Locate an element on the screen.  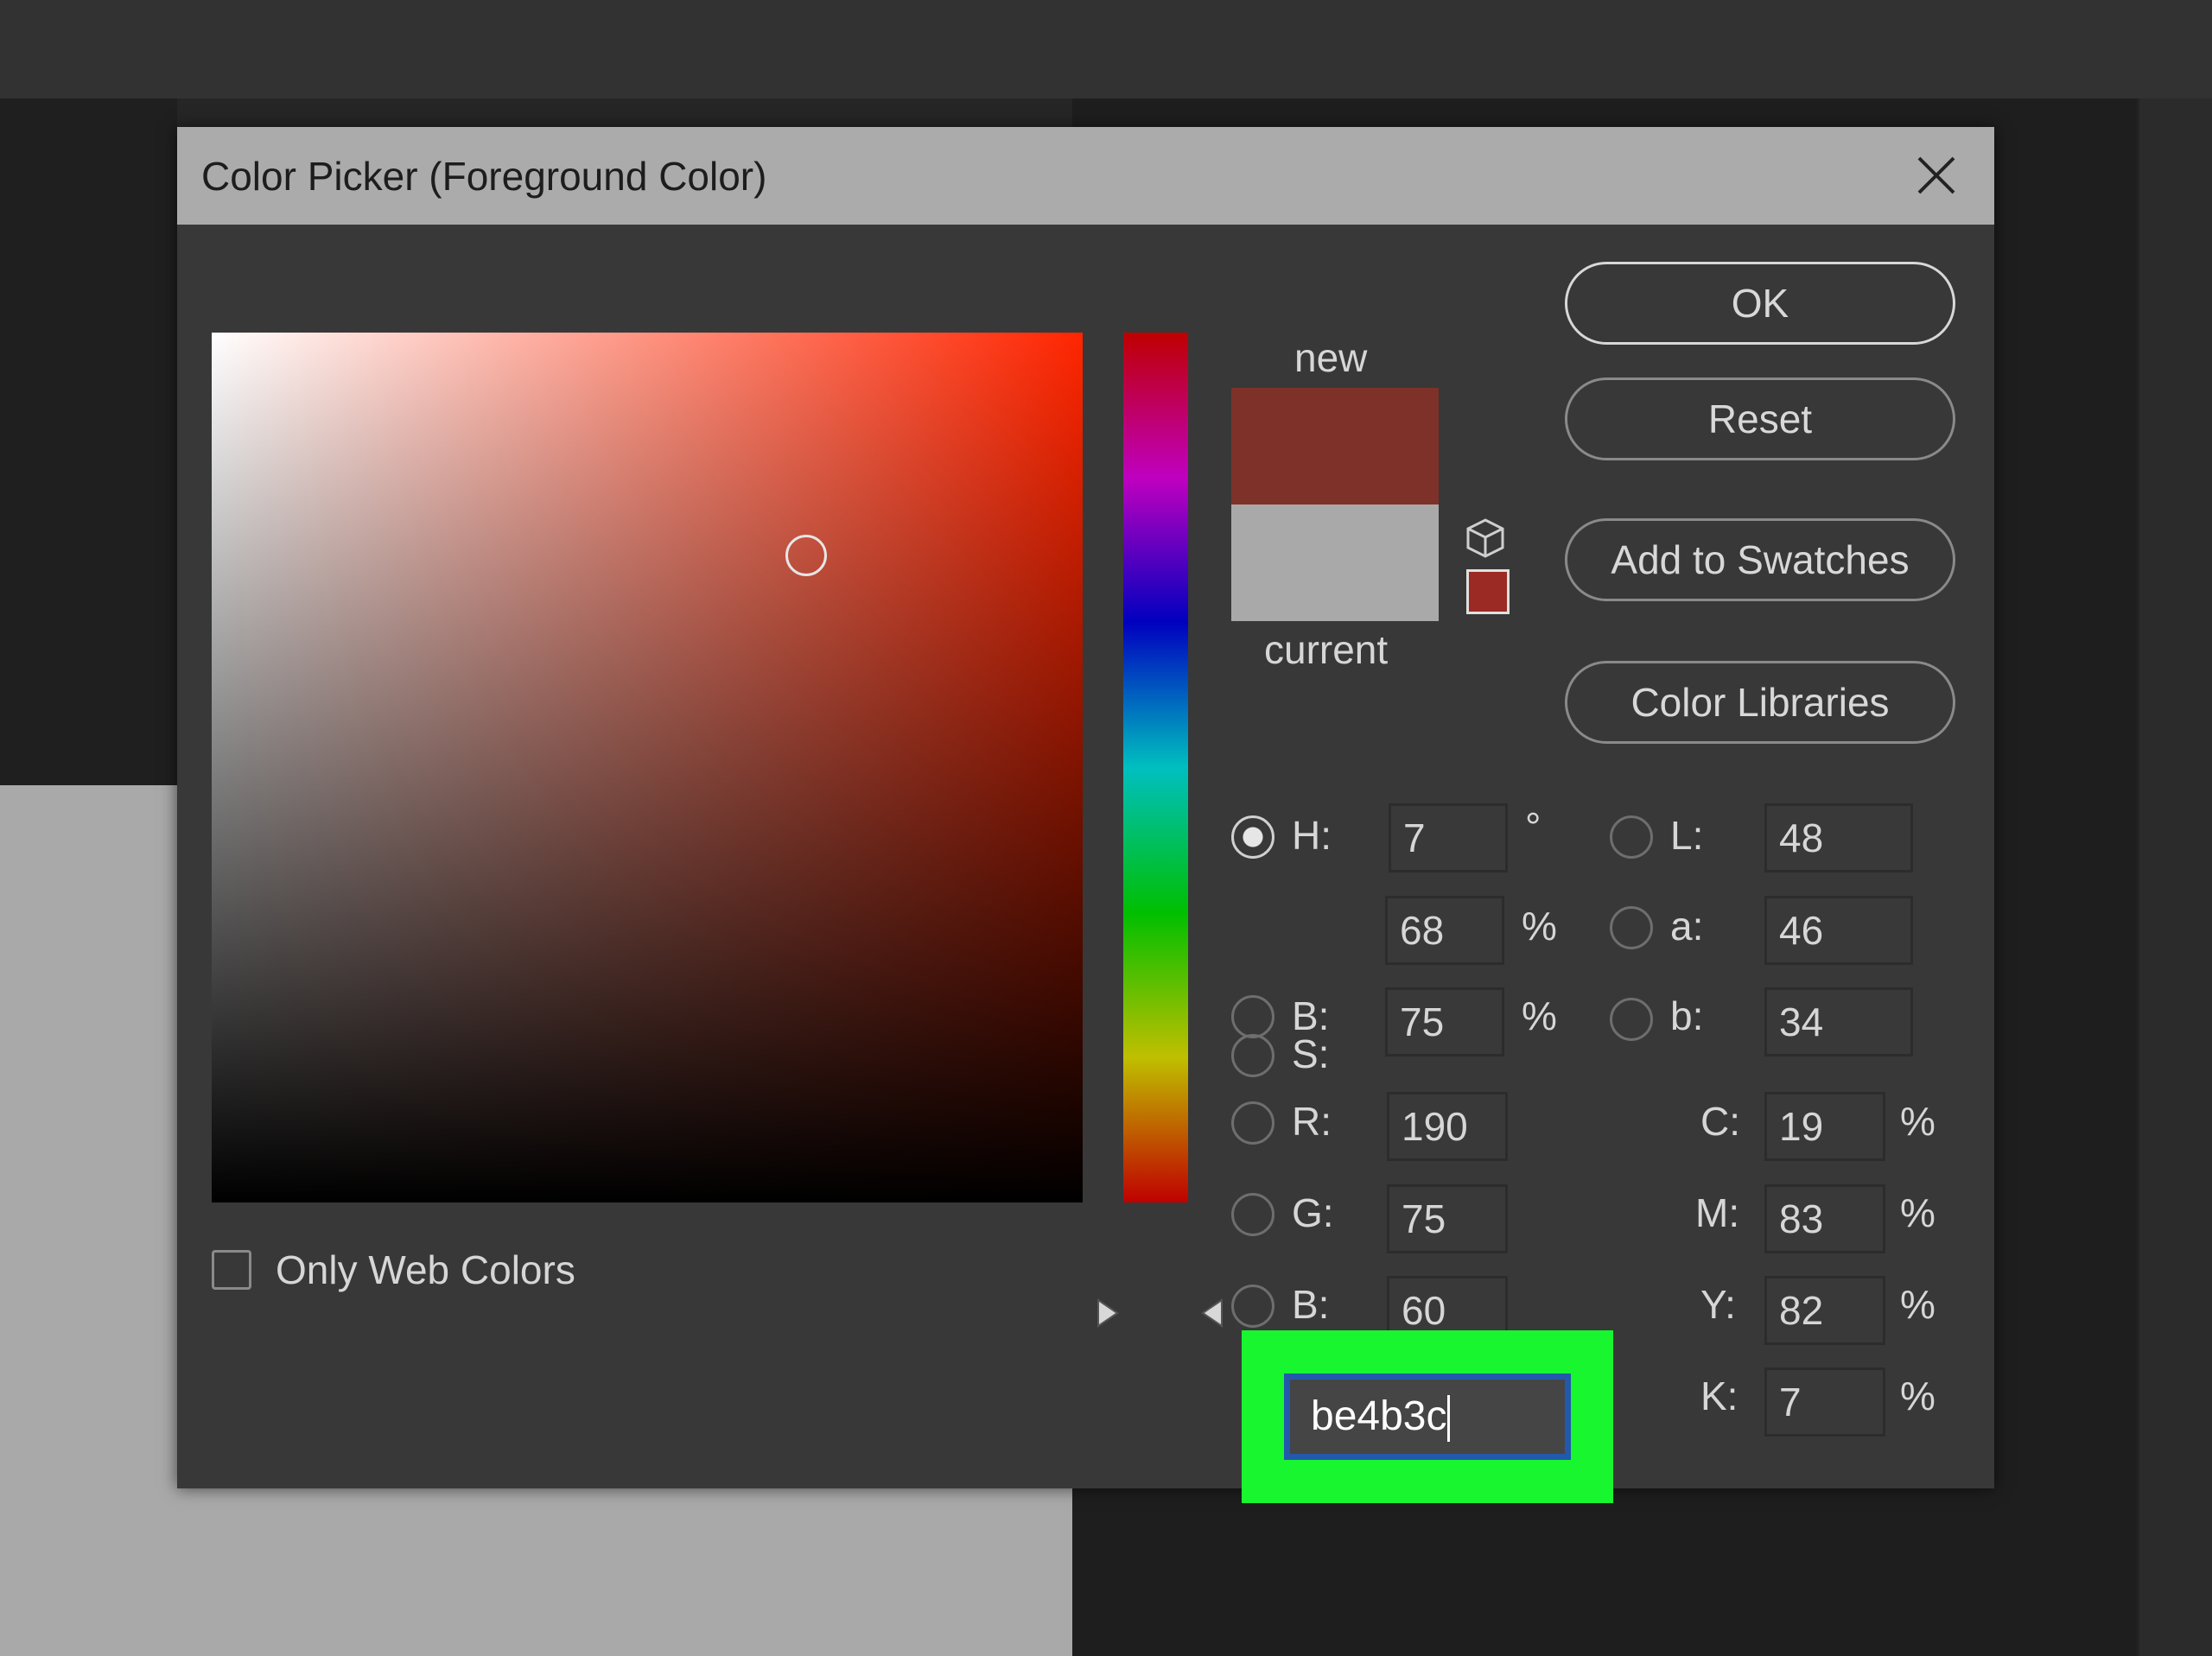
brightness-input: 75 is located at coordinates (1444, 1021).